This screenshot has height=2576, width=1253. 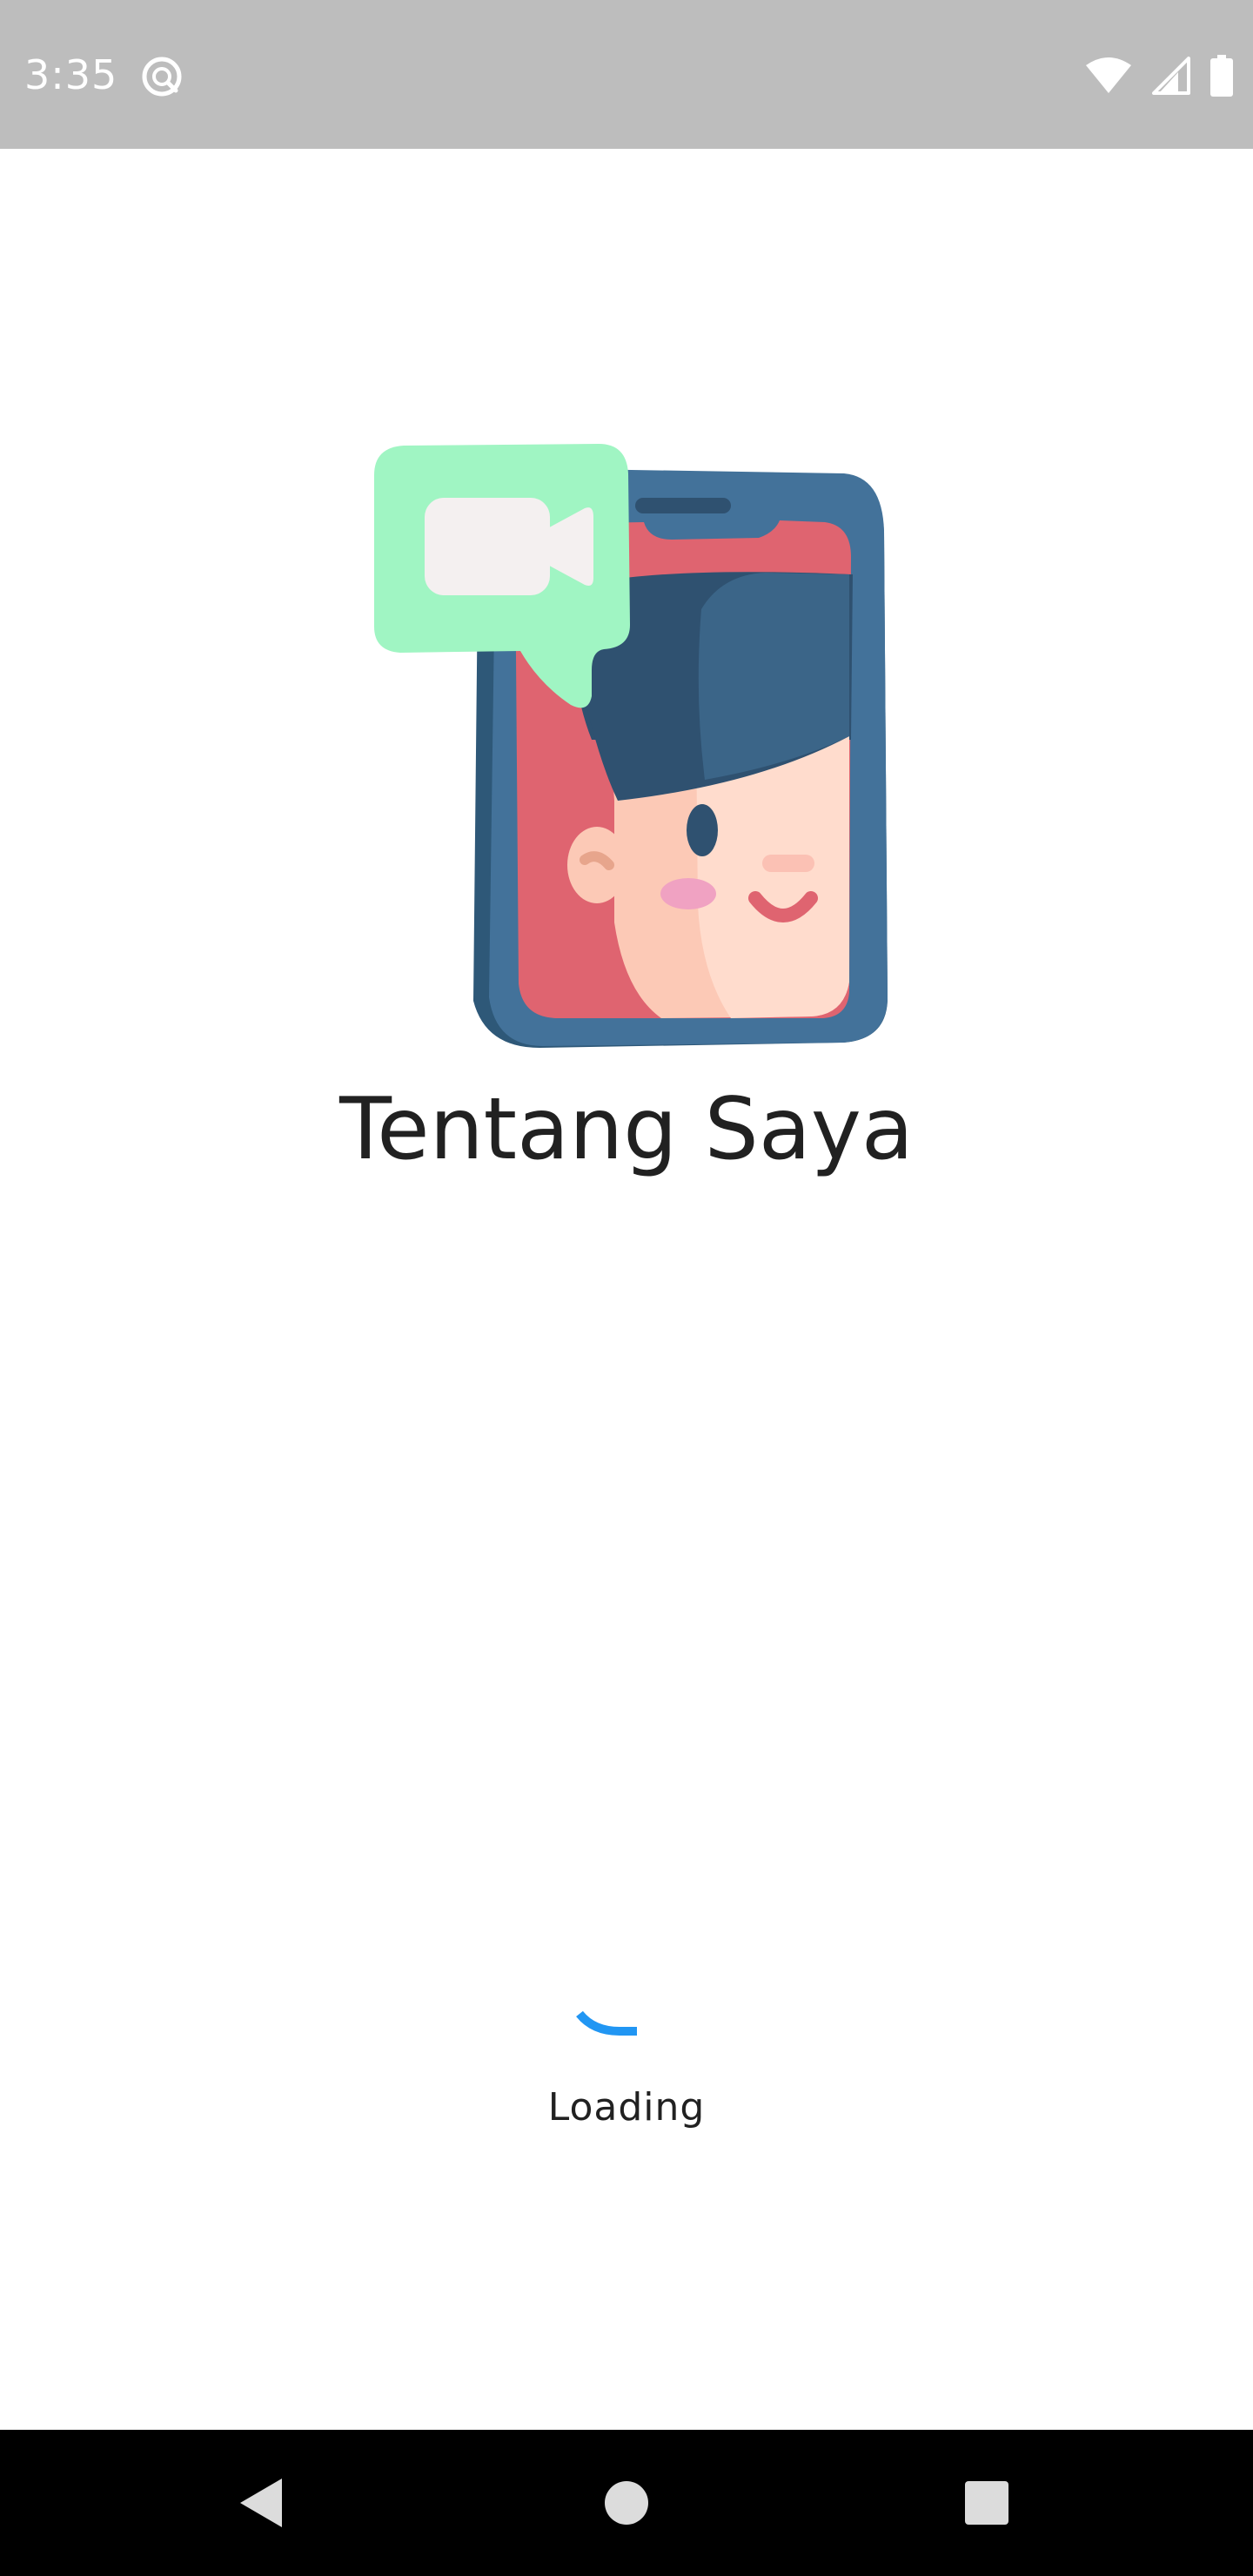 I want to click on battery-icon, so click(x=1221, y=76).